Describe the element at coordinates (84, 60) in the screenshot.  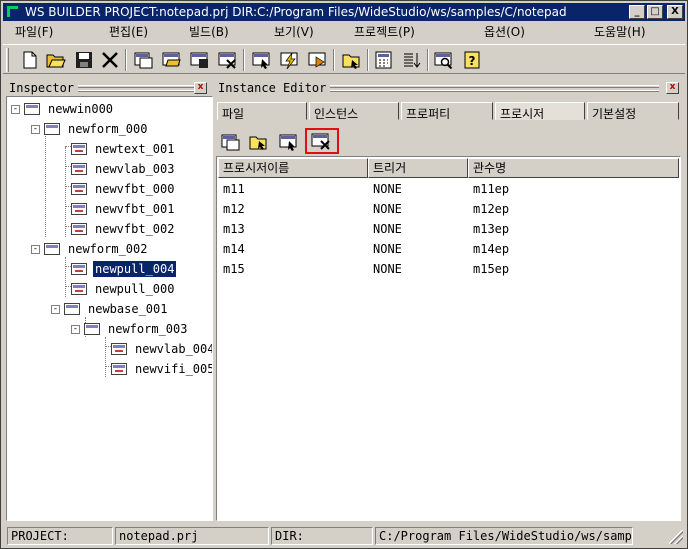
I see `save-icon` at that location.